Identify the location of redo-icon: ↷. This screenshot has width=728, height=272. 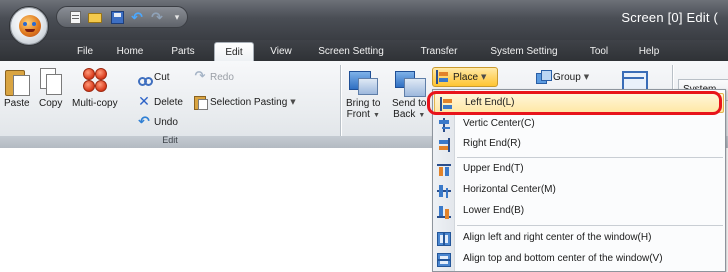
(157, 18).